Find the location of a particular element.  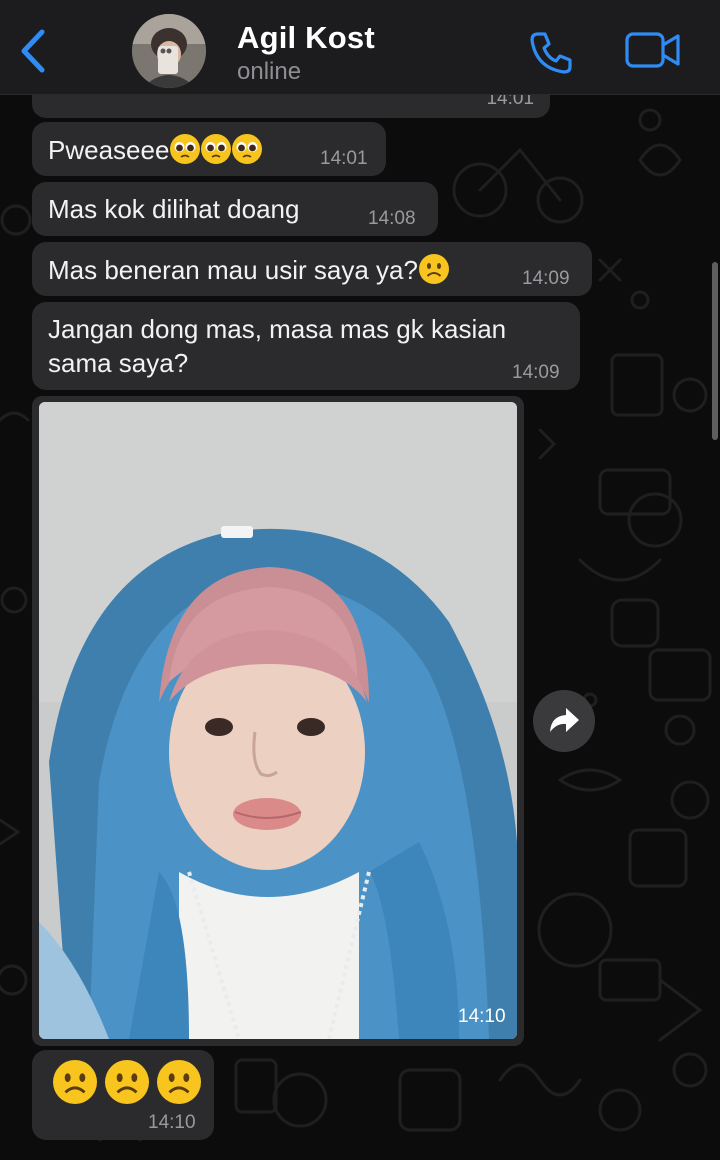

message-text: Mas kok dilihat doang is located at coordinates (174, 209).